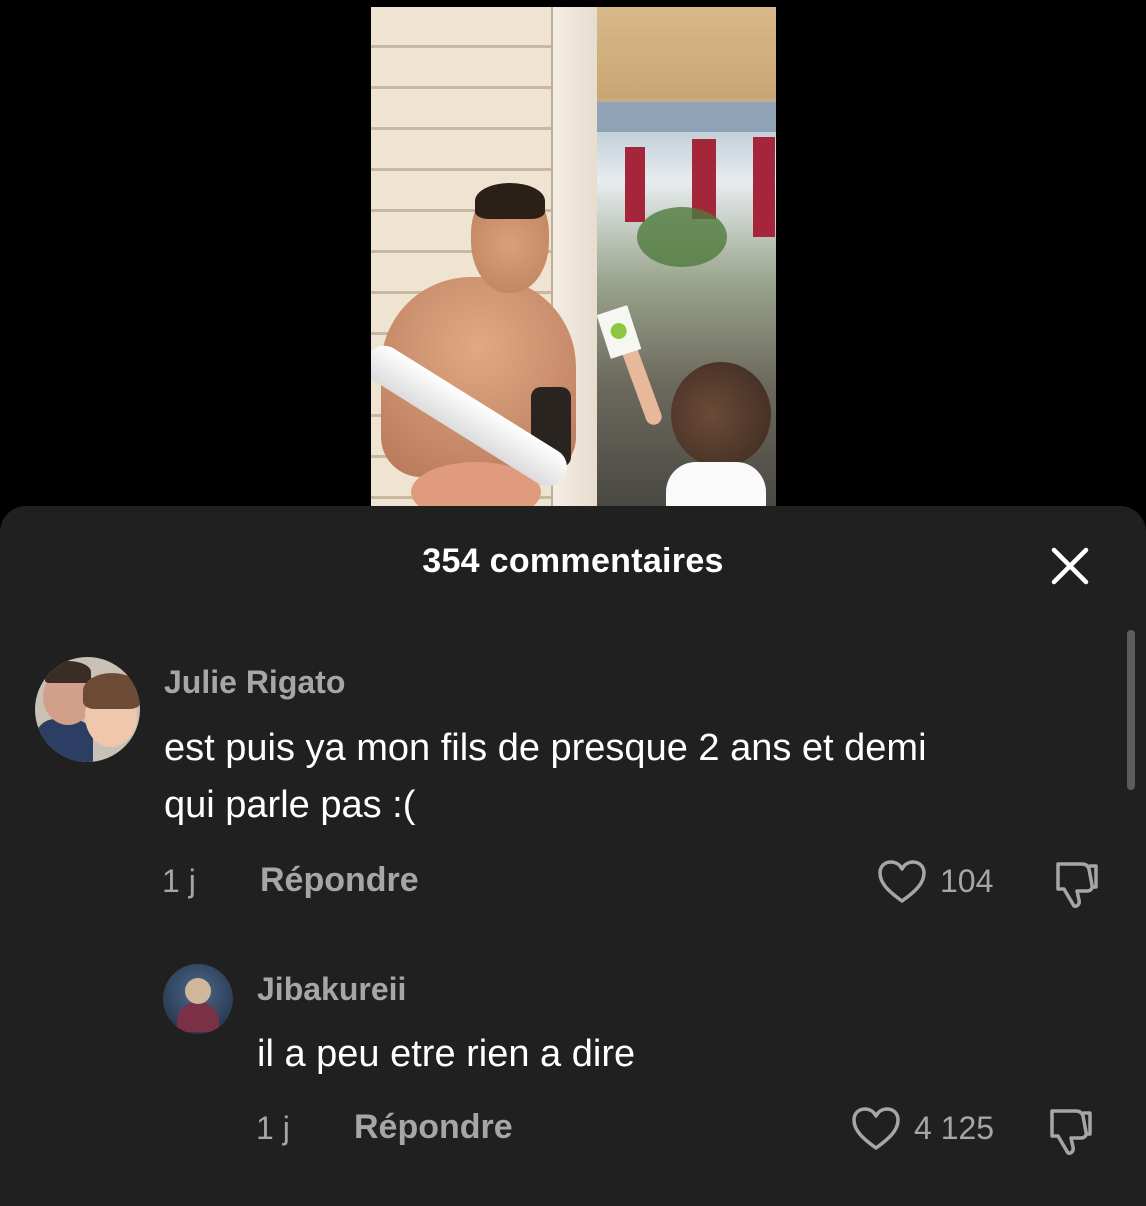 The image size is (1146, 1206). I want to click on close-button, so click(1070, 566).